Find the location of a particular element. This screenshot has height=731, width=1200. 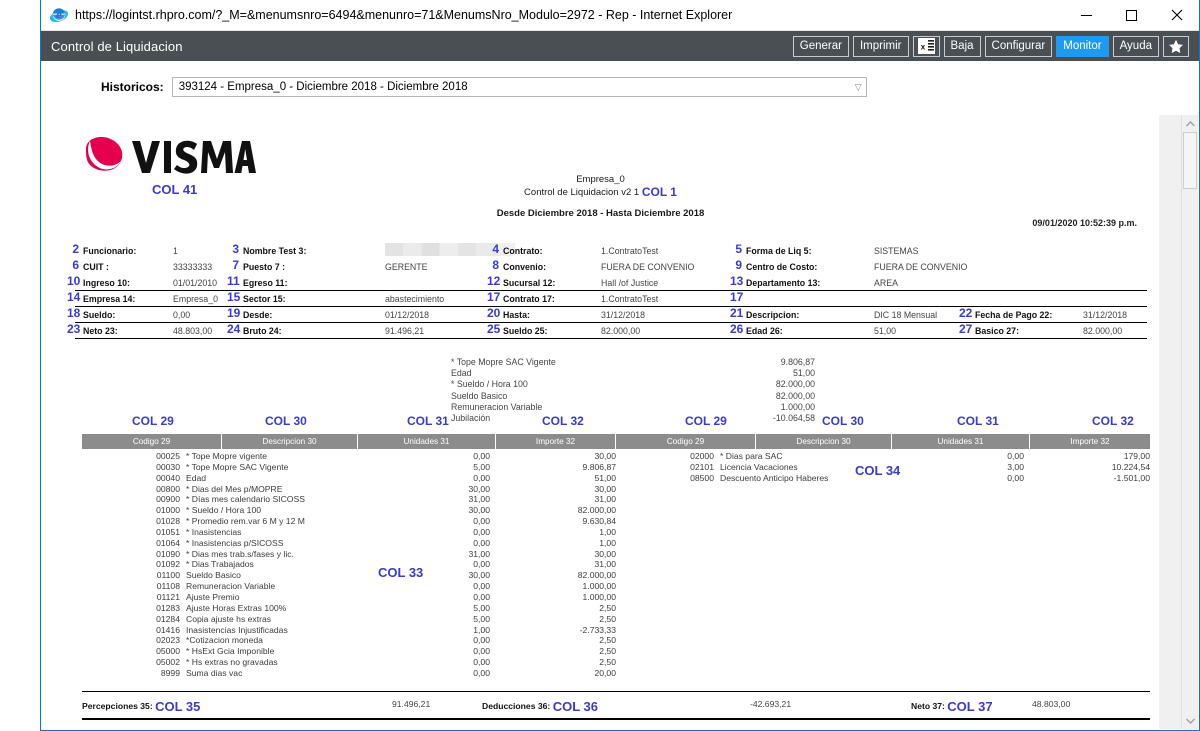

field-value: 48.803,00 is located at coordinates (193, 331).